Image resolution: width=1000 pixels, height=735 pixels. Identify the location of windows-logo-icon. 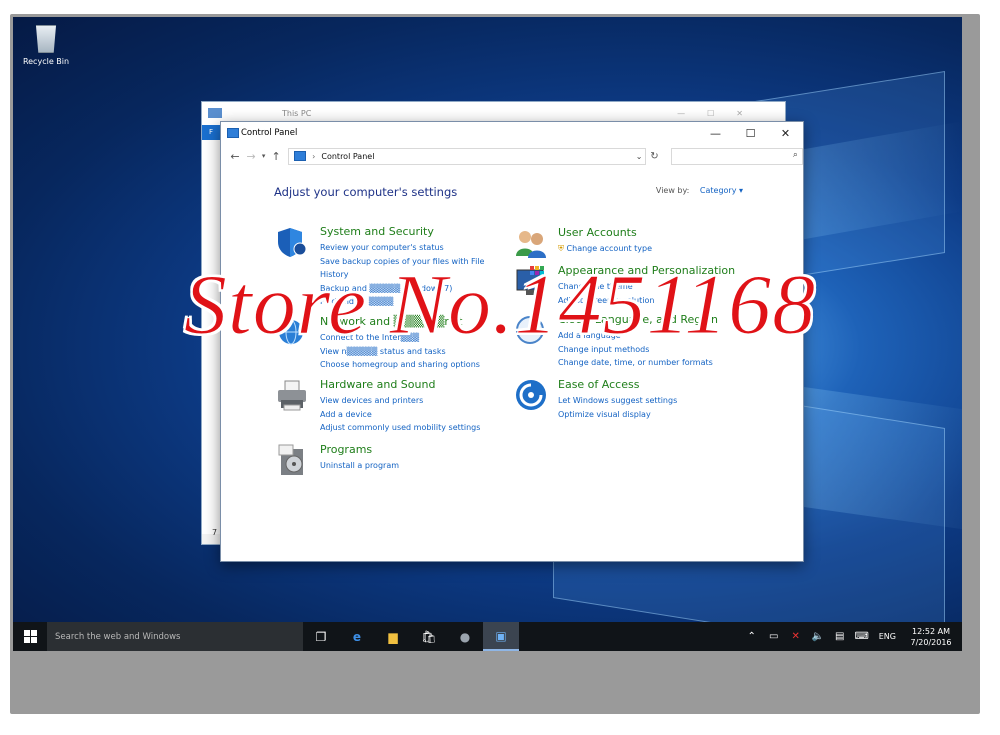
(30, 636).